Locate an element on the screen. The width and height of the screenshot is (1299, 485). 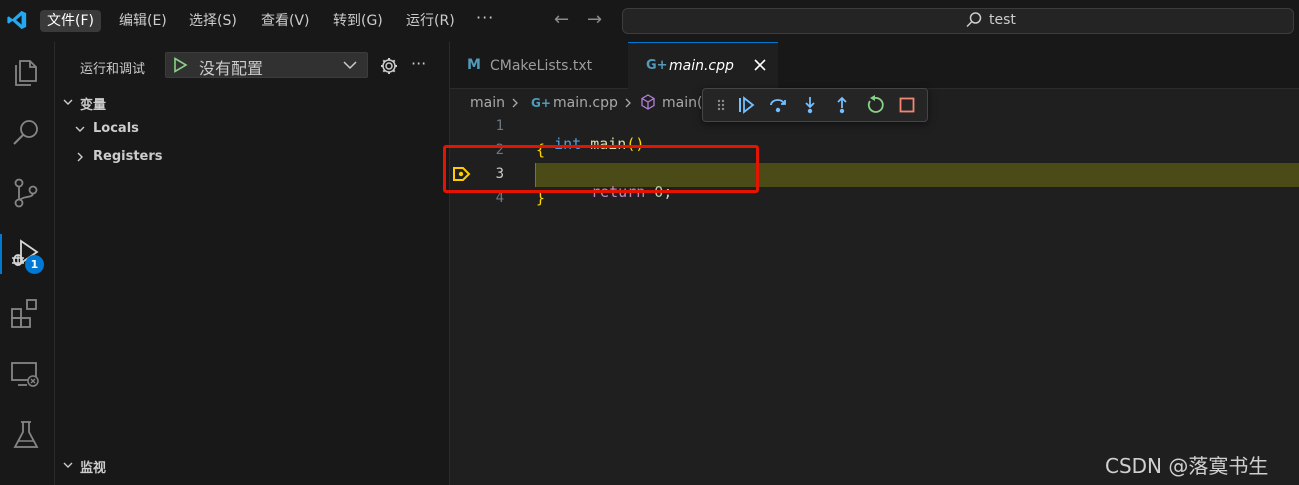
breadcrumb-folder: main is located at coordinates (487, 103).